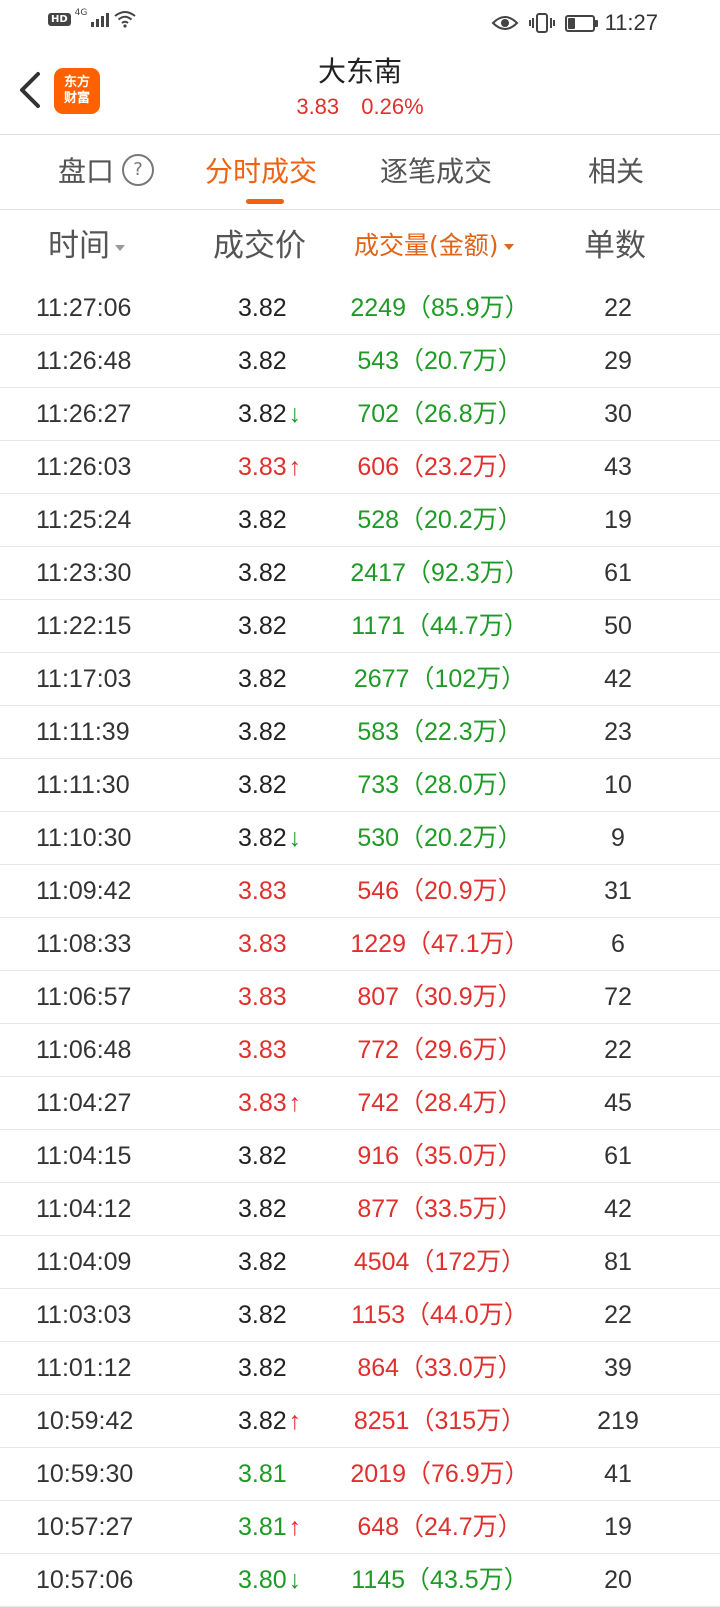 Image resolution: width=720 pixels, height=1607 pixels. Describe the element at coordinates (84, 467) in the screenshot. I see `trade-time: 11:26:03` at that location.